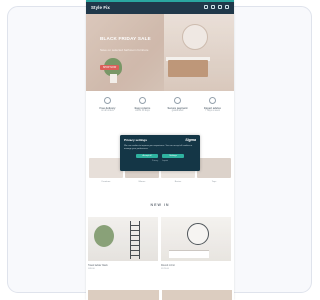 The width and height of the screenshot is (320, 300). I want to click on privacy-link: Privacy, so click(155, 161).